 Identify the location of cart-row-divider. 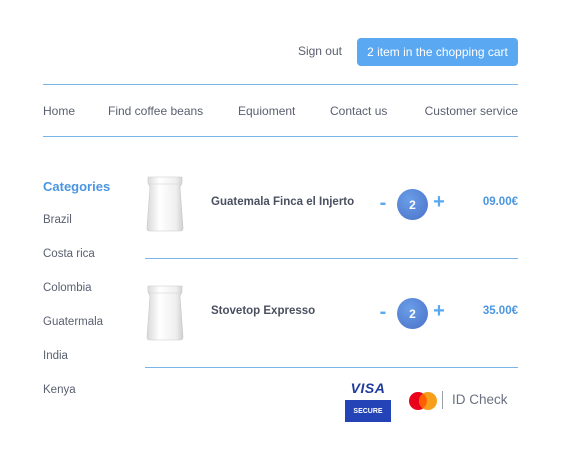
(331, 258).